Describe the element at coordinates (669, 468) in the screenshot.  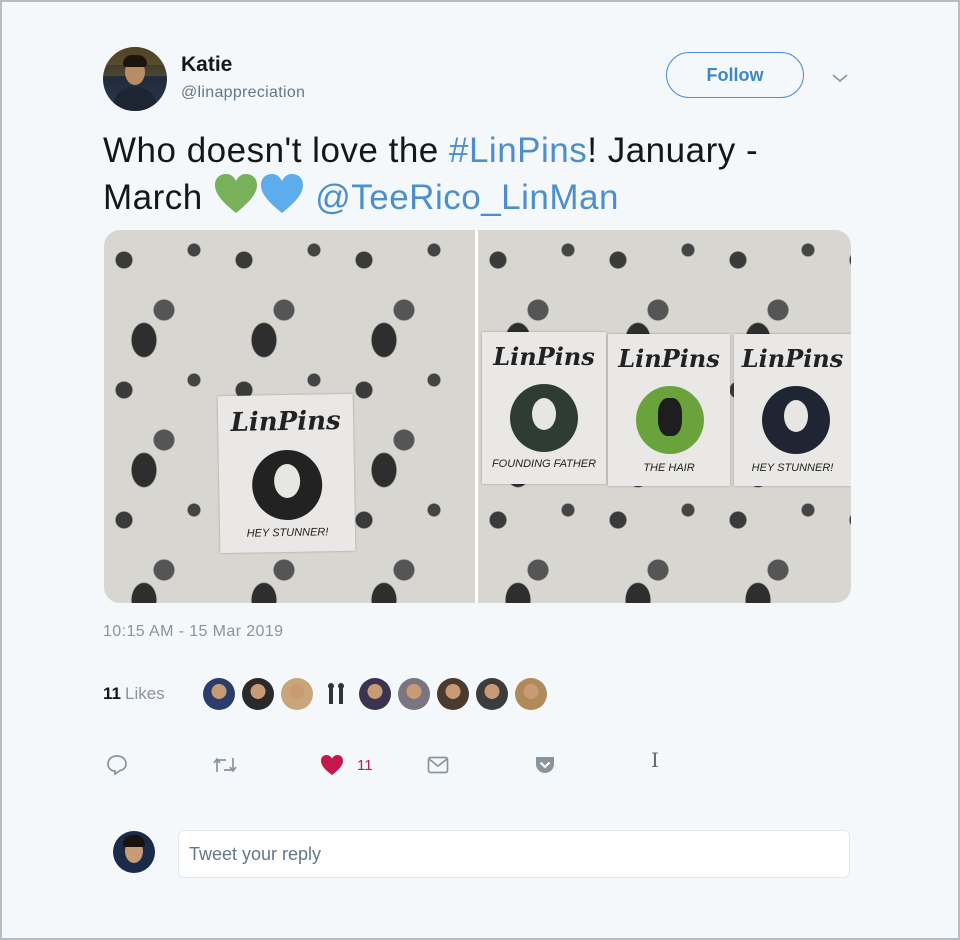
I see `pin-caption: THE HAIR` at that location.